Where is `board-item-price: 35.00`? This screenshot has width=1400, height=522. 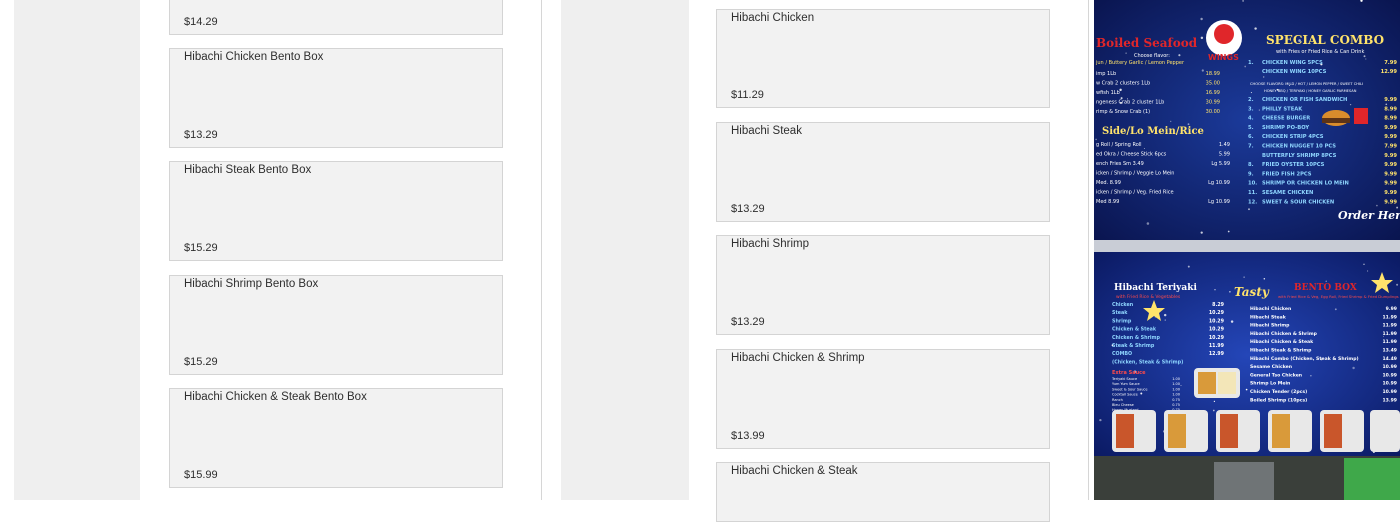 board-item-price: 35.00 is located at coordinates (1213, 84).